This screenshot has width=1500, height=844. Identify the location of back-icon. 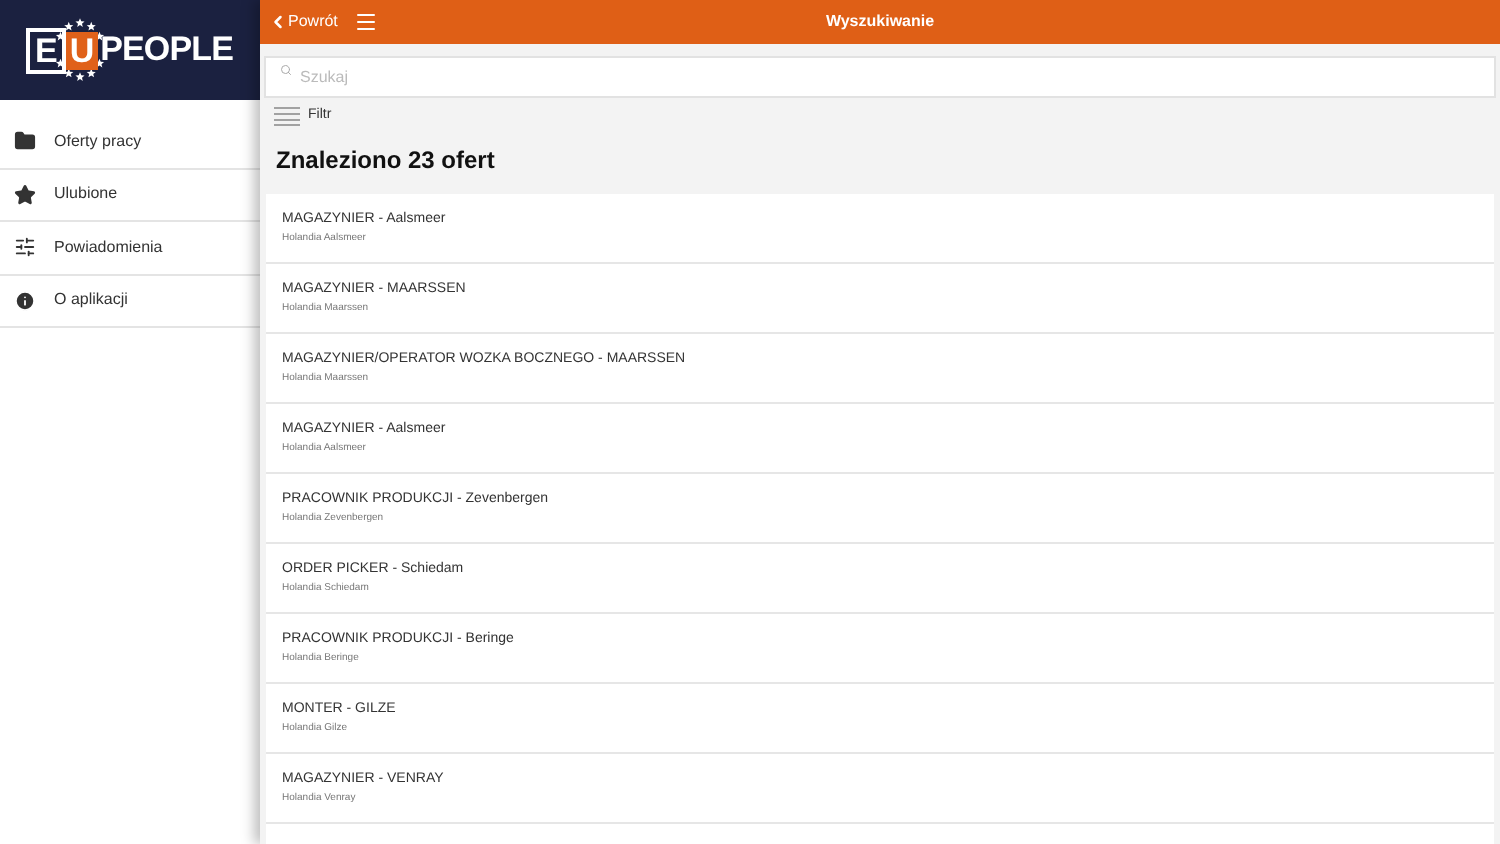
(278, 21).